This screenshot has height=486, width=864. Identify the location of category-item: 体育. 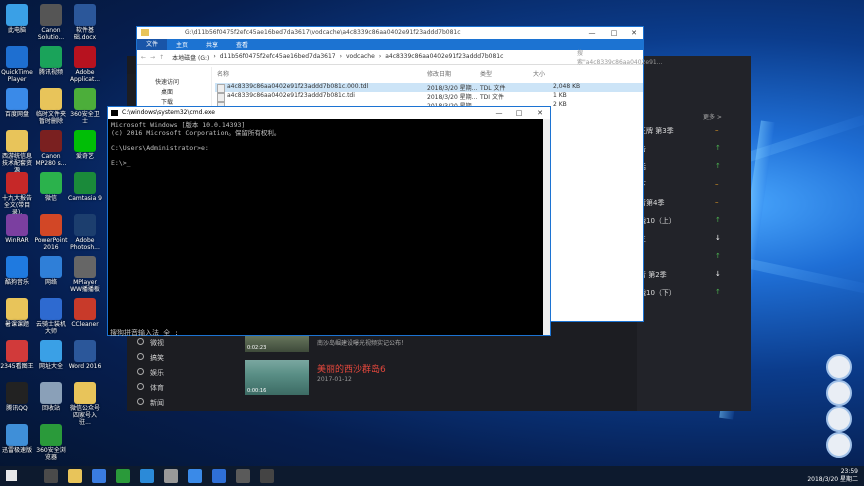
(150, 388).